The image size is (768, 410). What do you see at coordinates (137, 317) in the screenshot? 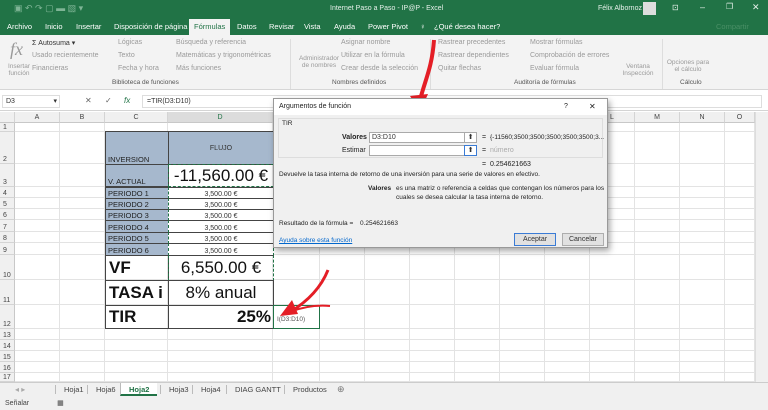
I see `cell-c12: TIR` at bounding box center [137, 317].